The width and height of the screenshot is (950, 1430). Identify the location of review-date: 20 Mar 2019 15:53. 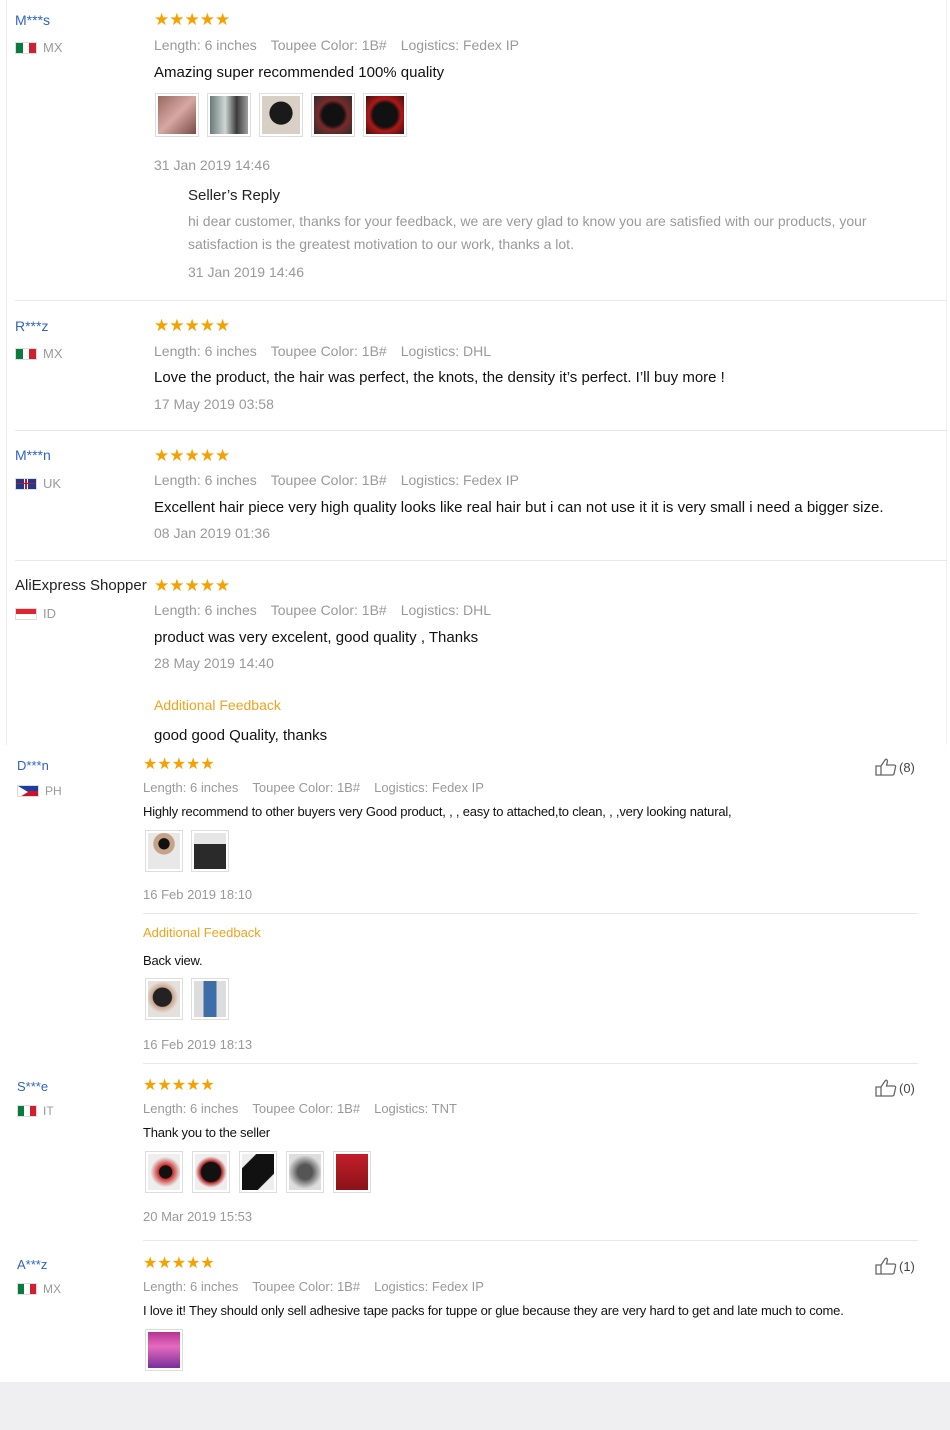
(198, 1216).